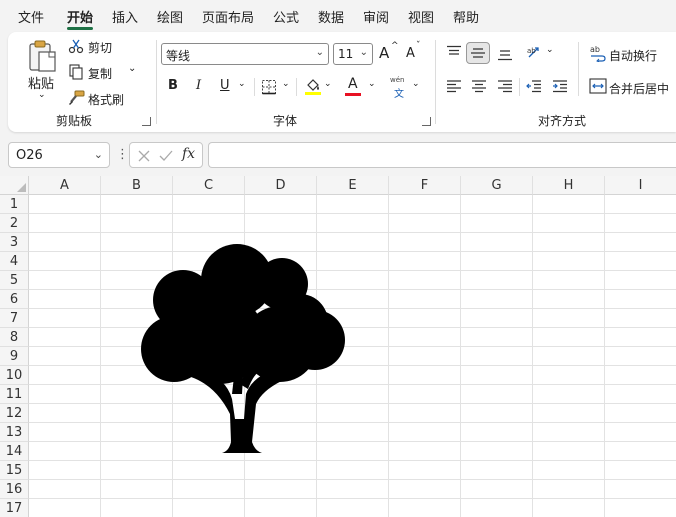 This screenshot has height=517, width=676. What do you see at coordinates (122, 154) in the screenshot?
I see `more-options-icon: ⋮` at bounding box center [122, 154].